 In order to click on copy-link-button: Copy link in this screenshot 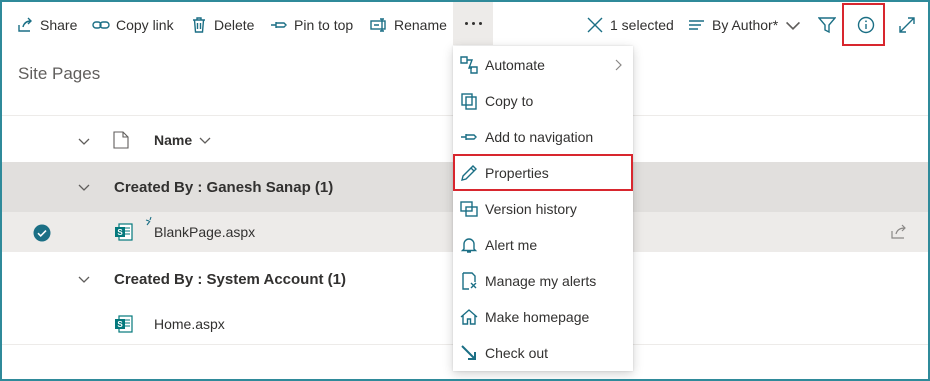, I will do `click(133, 25)`.